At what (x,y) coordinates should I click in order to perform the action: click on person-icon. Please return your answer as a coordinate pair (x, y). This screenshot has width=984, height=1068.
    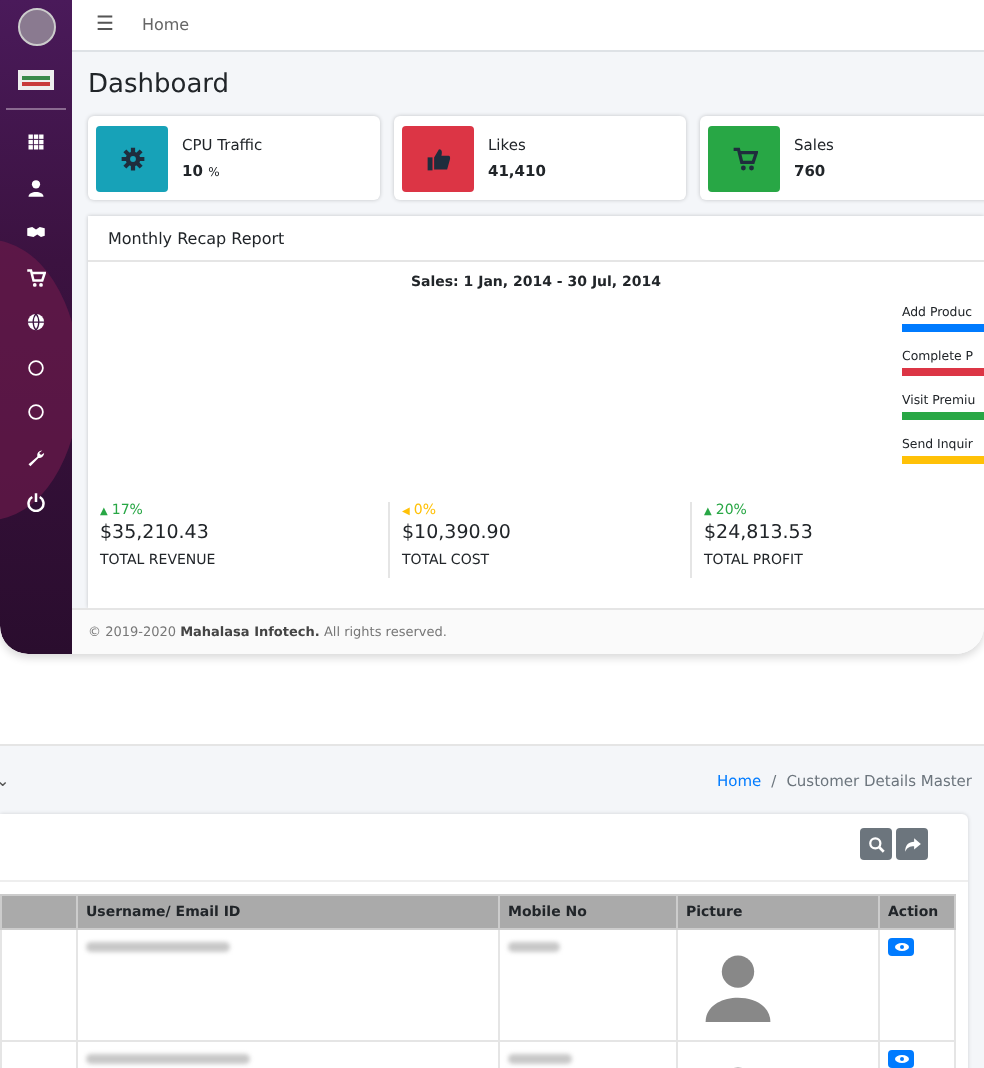
    Looking at the image, I should click on (738, 986).